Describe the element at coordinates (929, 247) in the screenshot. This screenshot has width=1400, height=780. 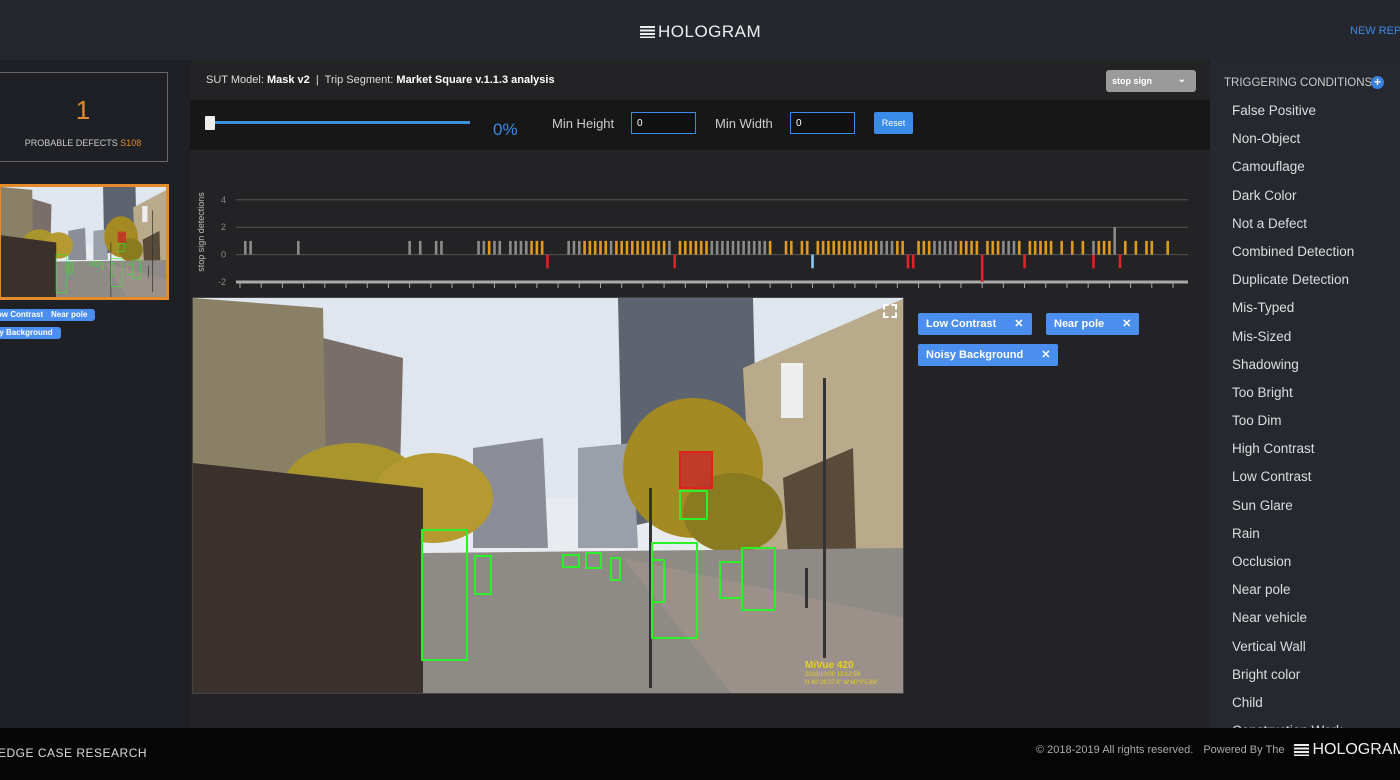
I see `bar-orange-s130` at that location.